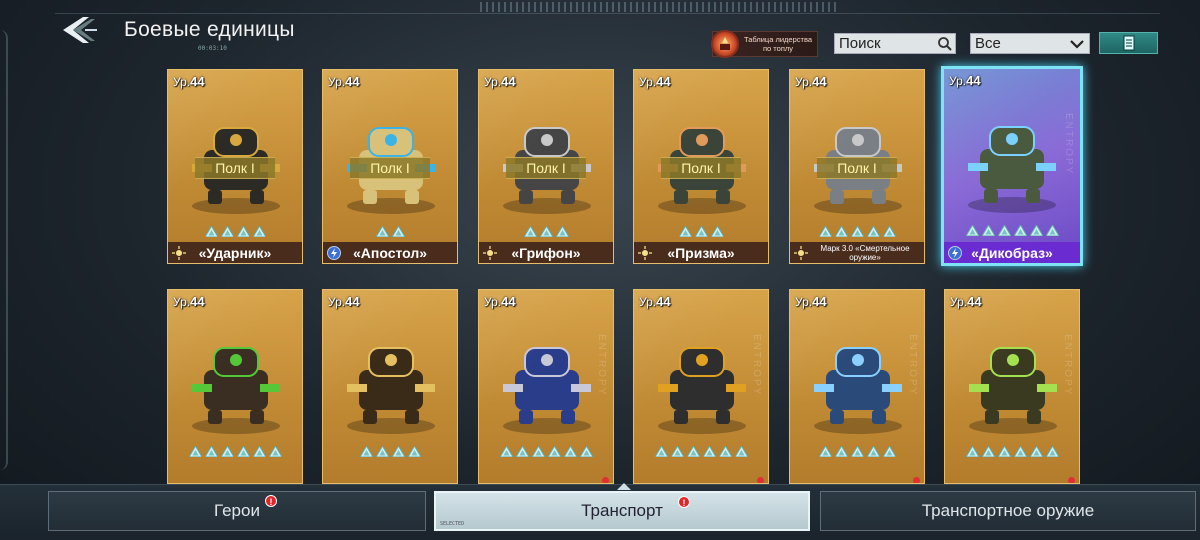 Image resolution: width=1200 pixels, height=540 pixels. What do you see at coordinates (334, 253) in the screenshot?
I see `bolt-class-icon` at bounding box center [334, 253].